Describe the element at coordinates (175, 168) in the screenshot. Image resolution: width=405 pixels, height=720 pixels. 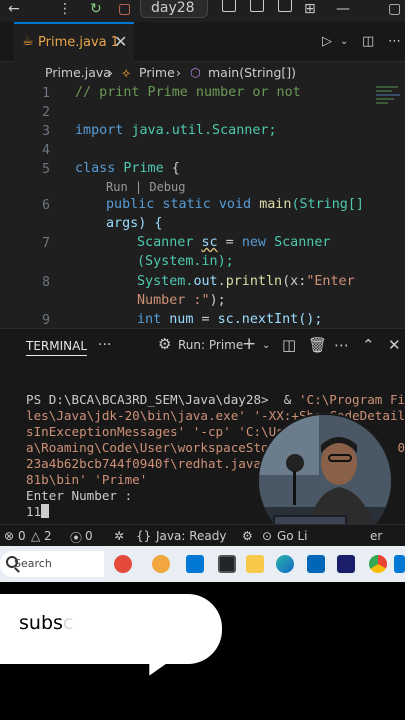
I see `brace: {` at that location.